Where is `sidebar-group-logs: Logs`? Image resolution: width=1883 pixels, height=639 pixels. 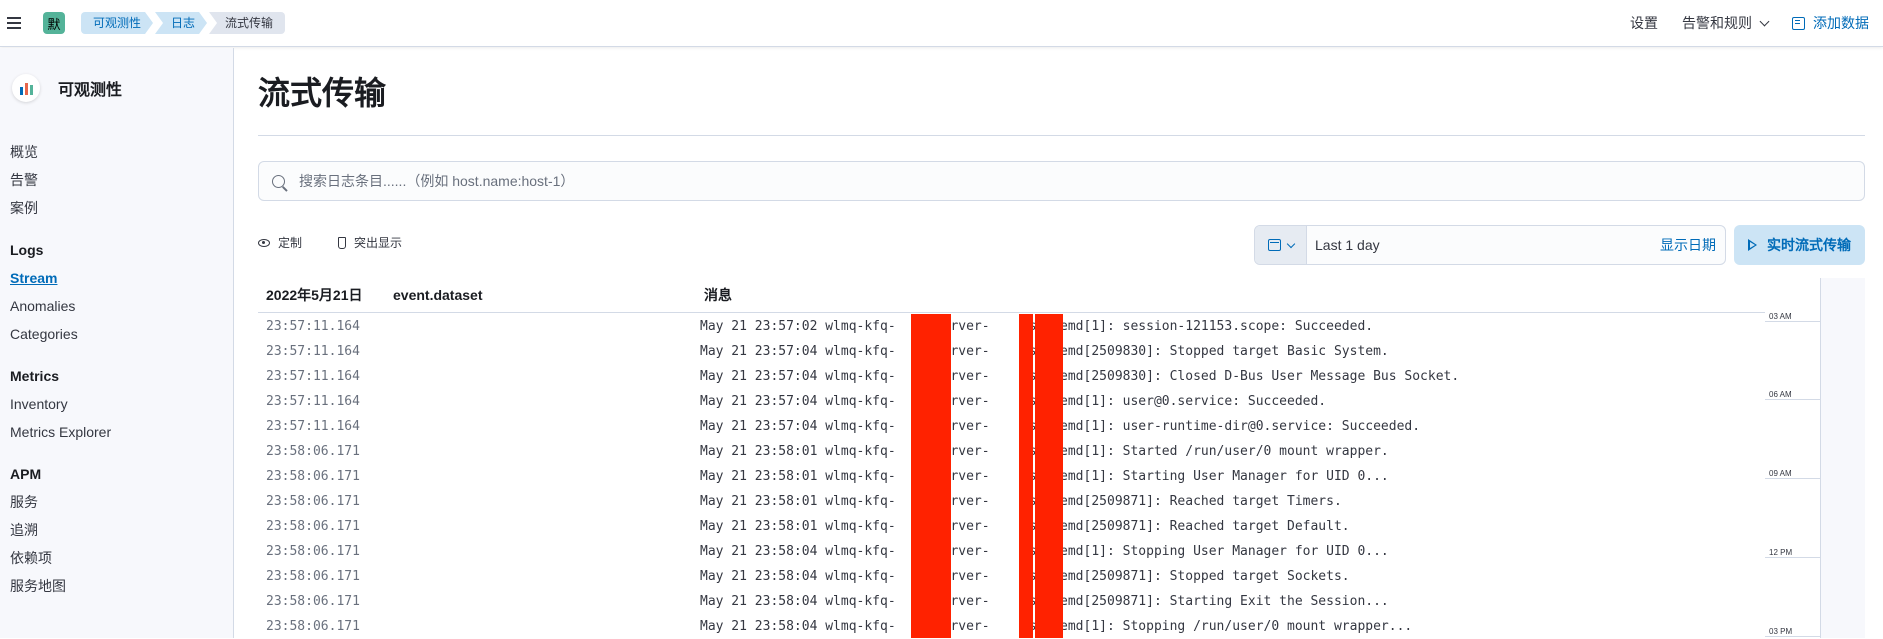 sidebar-group-logs: Logs is located at coordinates (27, 250).